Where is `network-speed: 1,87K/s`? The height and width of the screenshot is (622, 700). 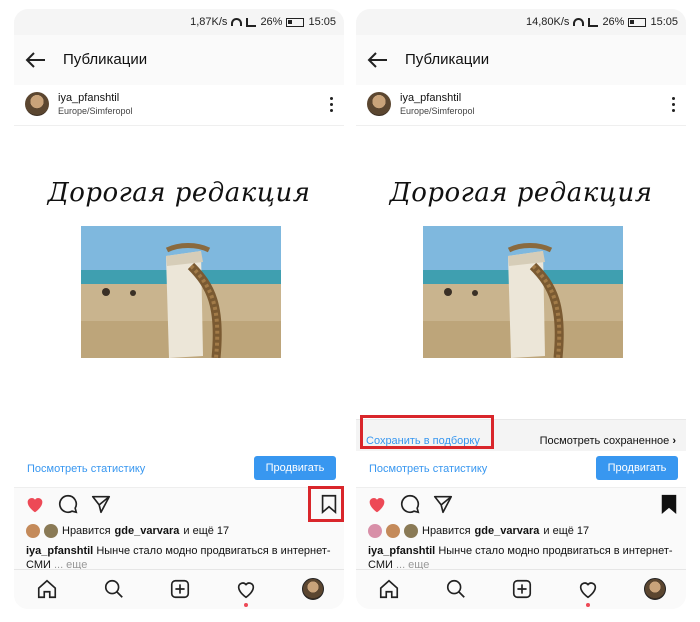
network-speed: 1,87K/s is located at coordinates (209, 22).